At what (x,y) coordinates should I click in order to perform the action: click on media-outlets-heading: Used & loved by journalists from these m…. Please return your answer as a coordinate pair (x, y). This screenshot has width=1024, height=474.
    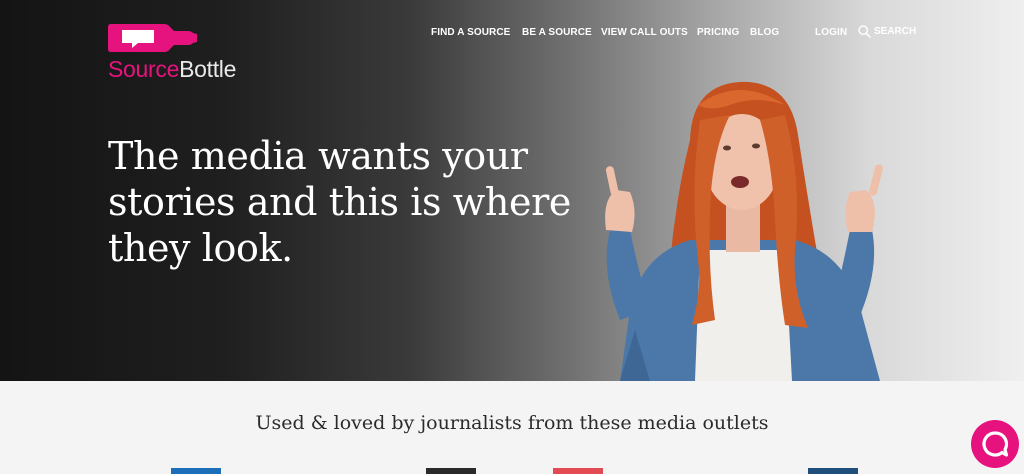
    Looking at the image, I should click on (512, 423).